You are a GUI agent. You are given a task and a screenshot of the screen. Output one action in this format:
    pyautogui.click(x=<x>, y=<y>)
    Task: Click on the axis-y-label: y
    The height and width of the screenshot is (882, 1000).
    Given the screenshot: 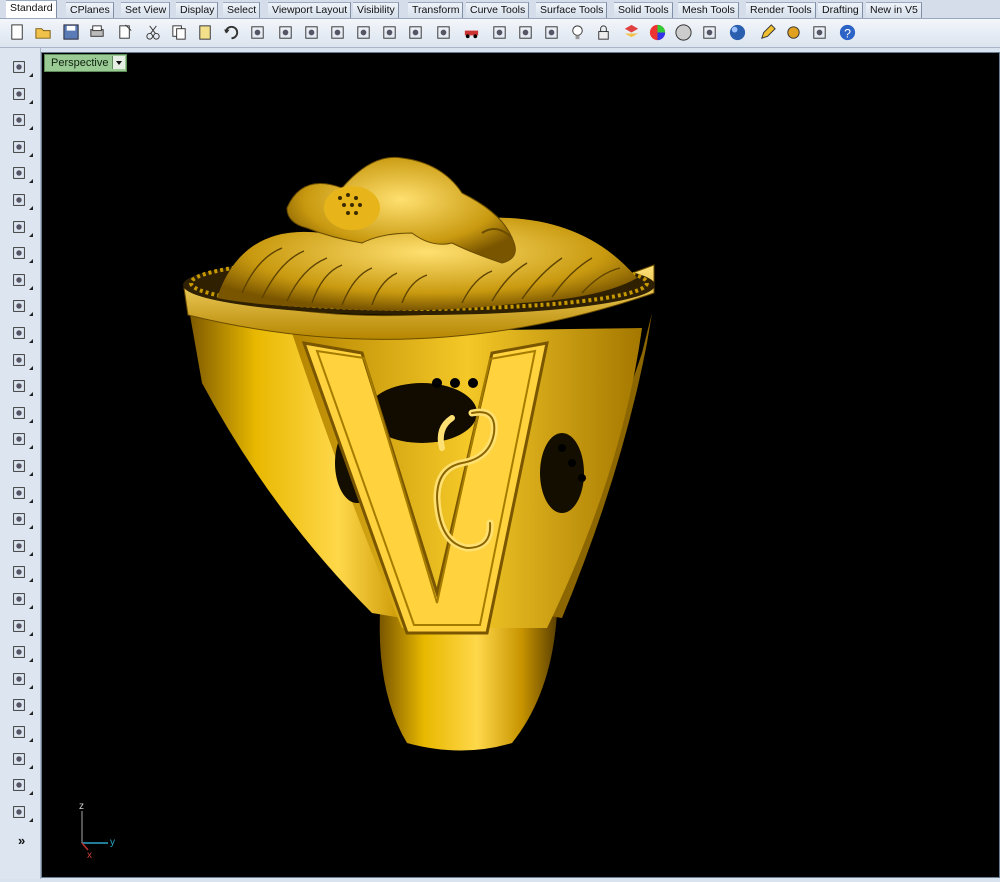 What is the action you would take?
    pyautogui.click(x=112, y=842)
    